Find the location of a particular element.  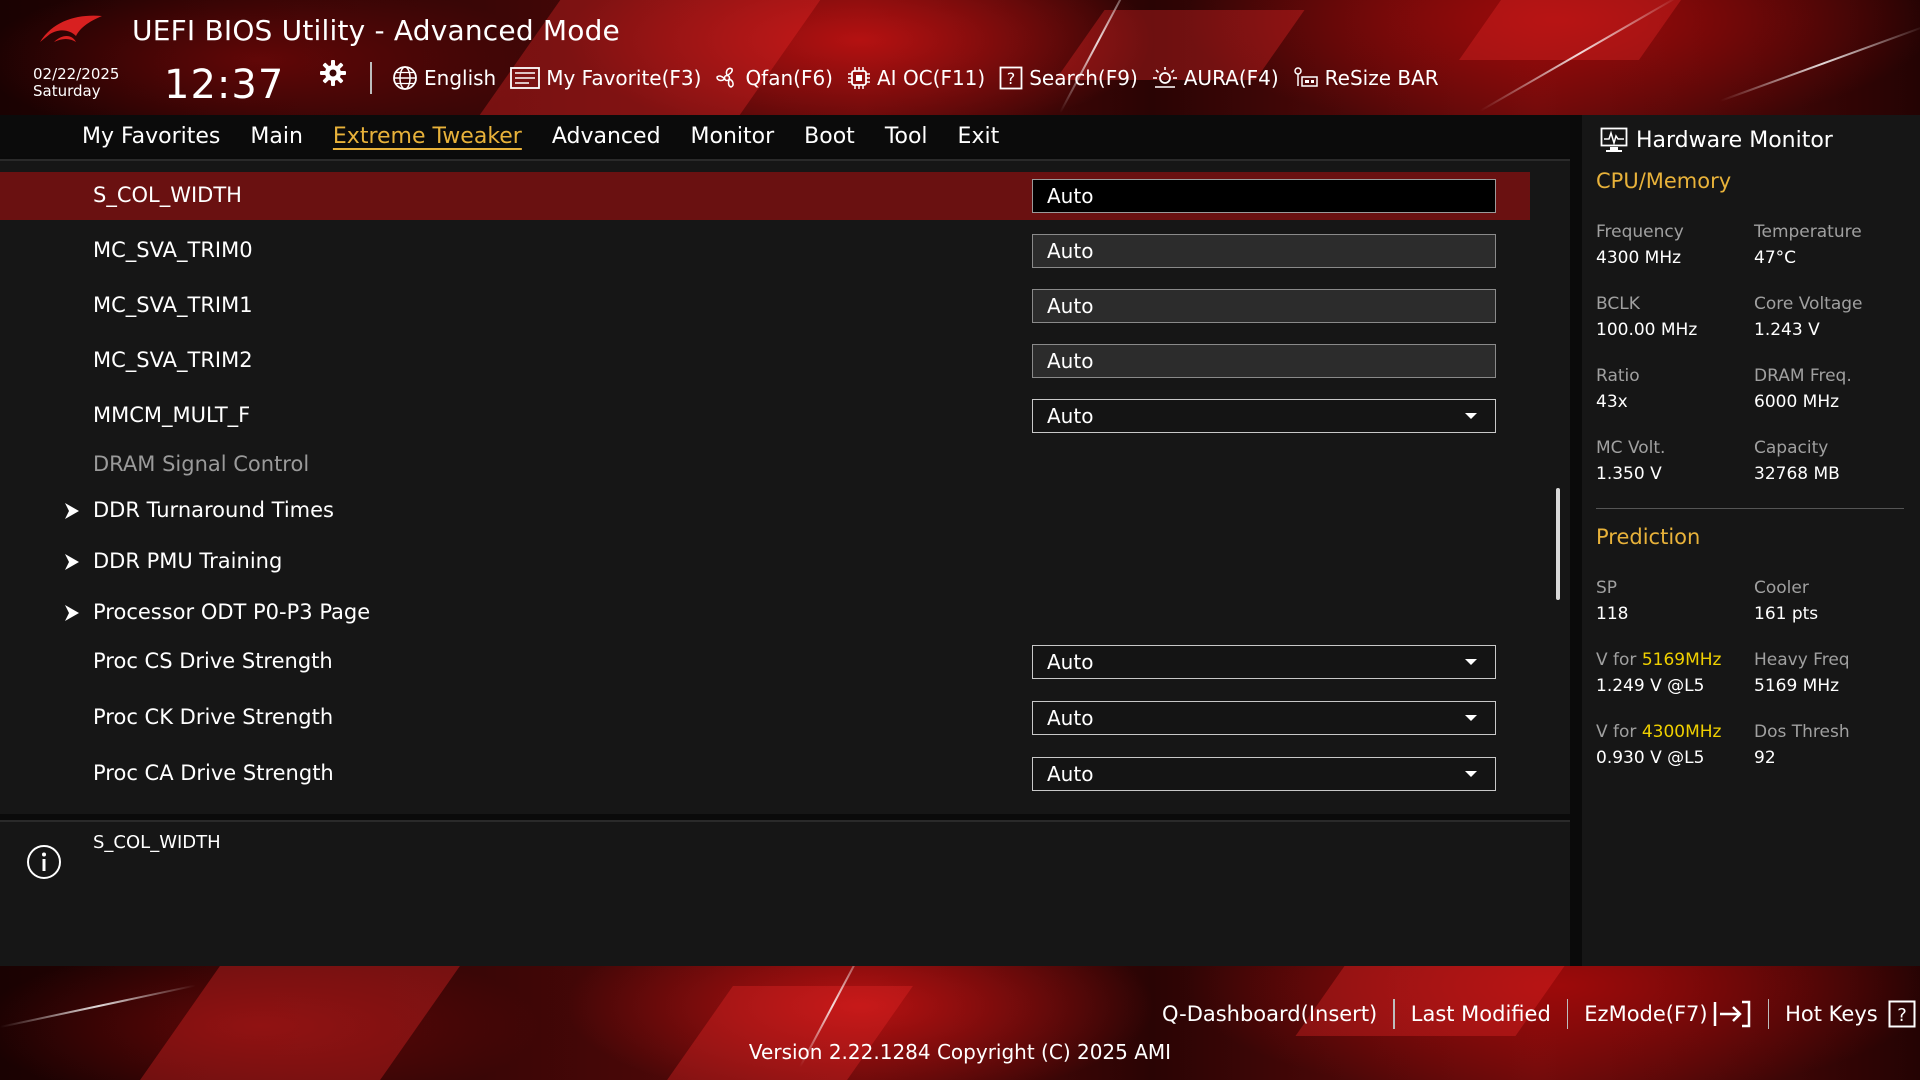

tab-exit: Exit is located at coordinates (979, 136).